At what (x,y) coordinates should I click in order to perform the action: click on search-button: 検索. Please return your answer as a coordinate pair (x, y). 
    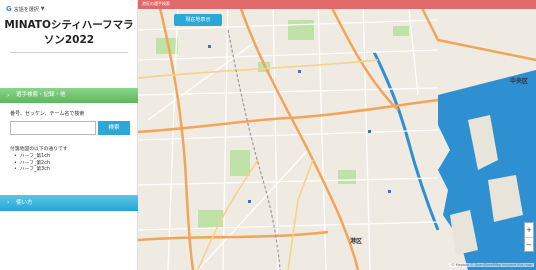
    Looking at the image, I should click on (114, 128).